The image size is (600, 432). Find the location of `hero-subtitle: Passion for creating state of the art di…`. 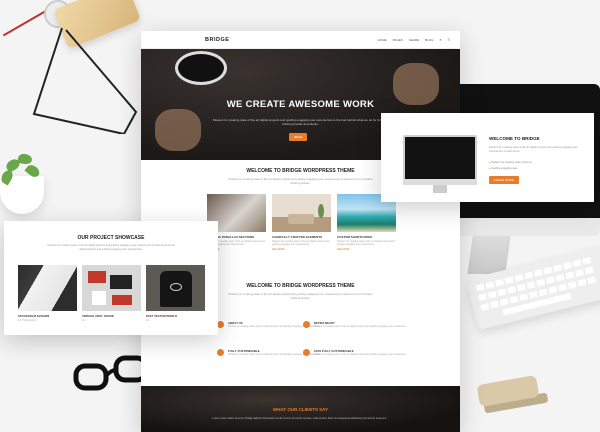

hero-subtitle: Passion for creating state of the art di… is located at coordinates (300, 122).